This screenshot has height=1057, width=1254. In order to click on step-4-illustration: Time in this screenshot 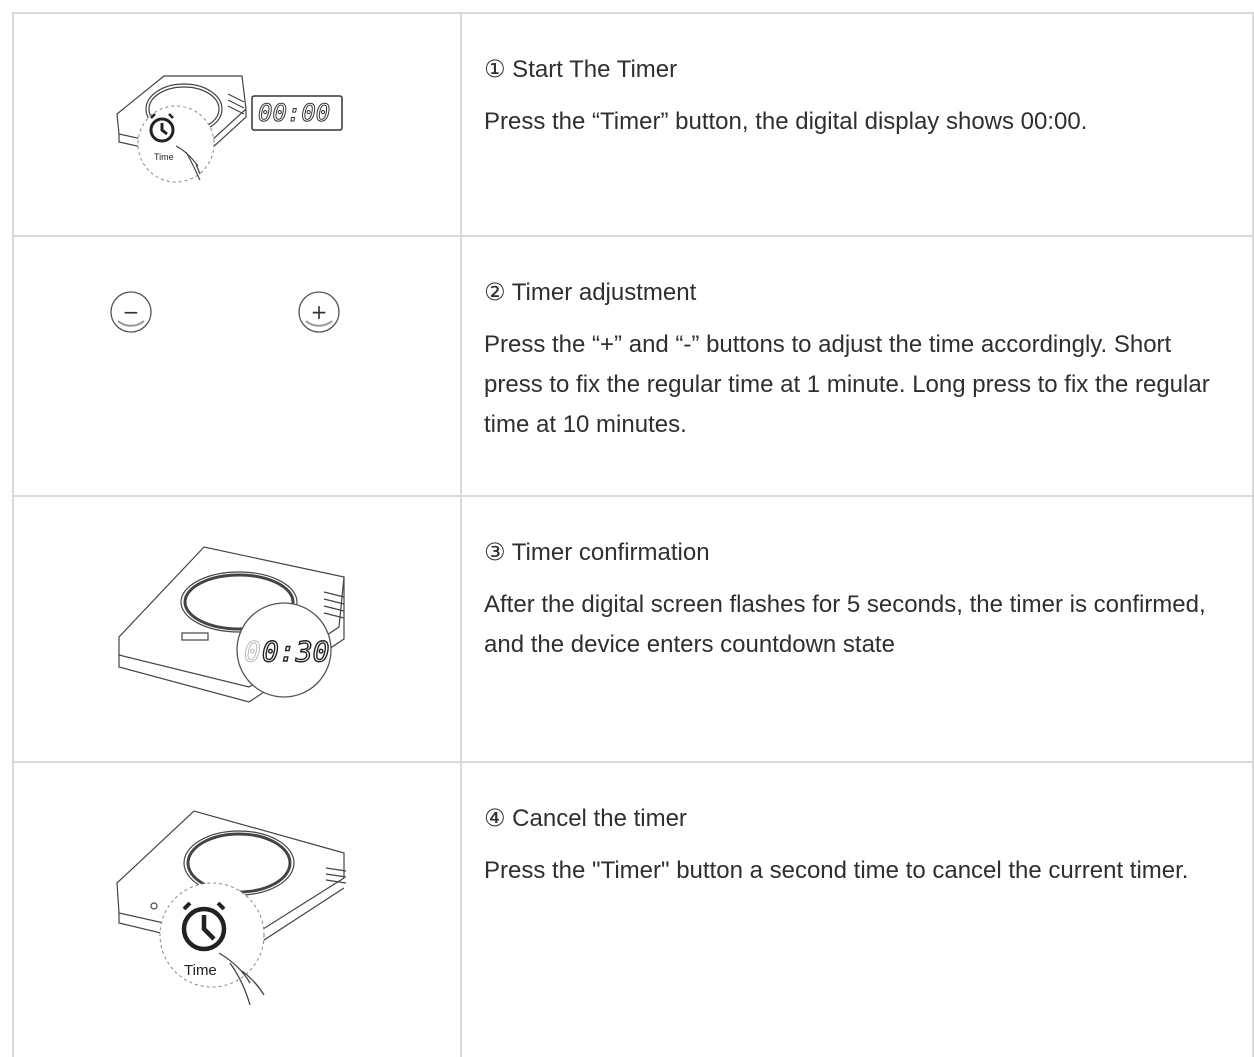, I will do `click(237, 910)`.